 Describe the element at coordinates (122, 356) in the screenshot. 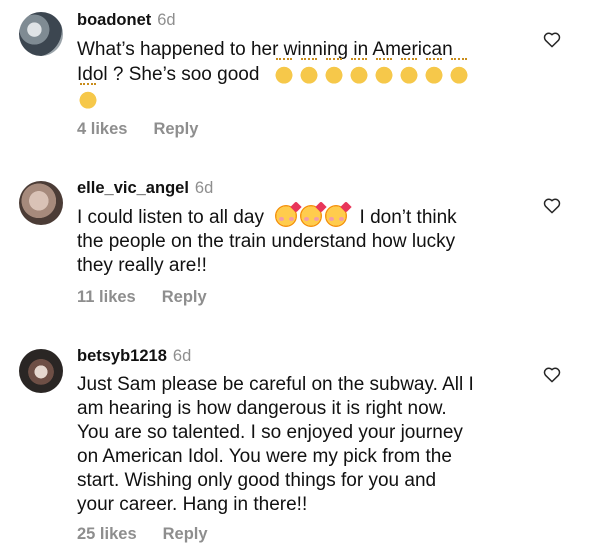

I see `username: betsyb1218` at that location.